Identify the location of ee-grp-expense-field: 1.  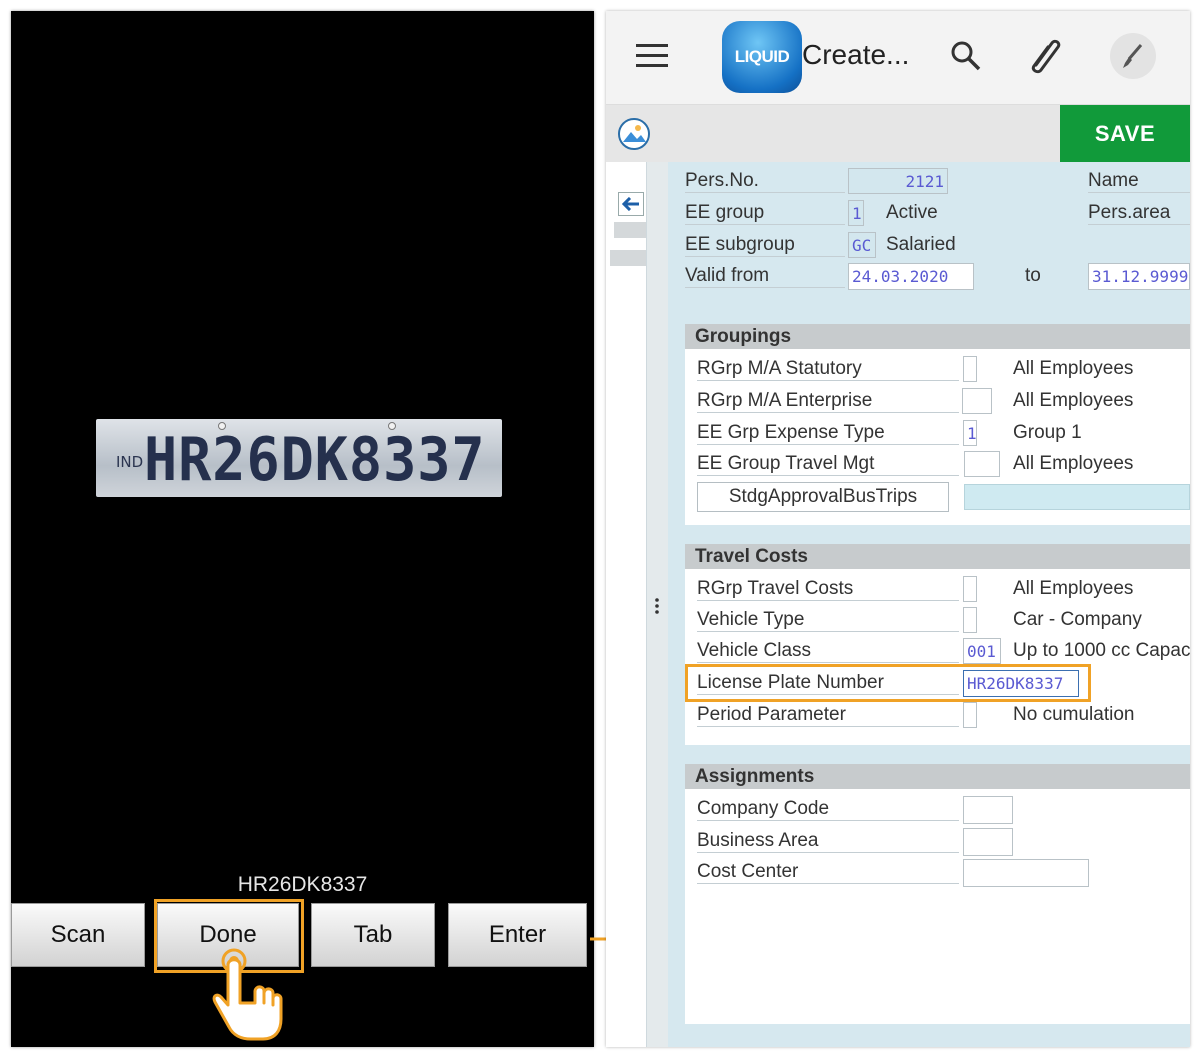
(970, 433).